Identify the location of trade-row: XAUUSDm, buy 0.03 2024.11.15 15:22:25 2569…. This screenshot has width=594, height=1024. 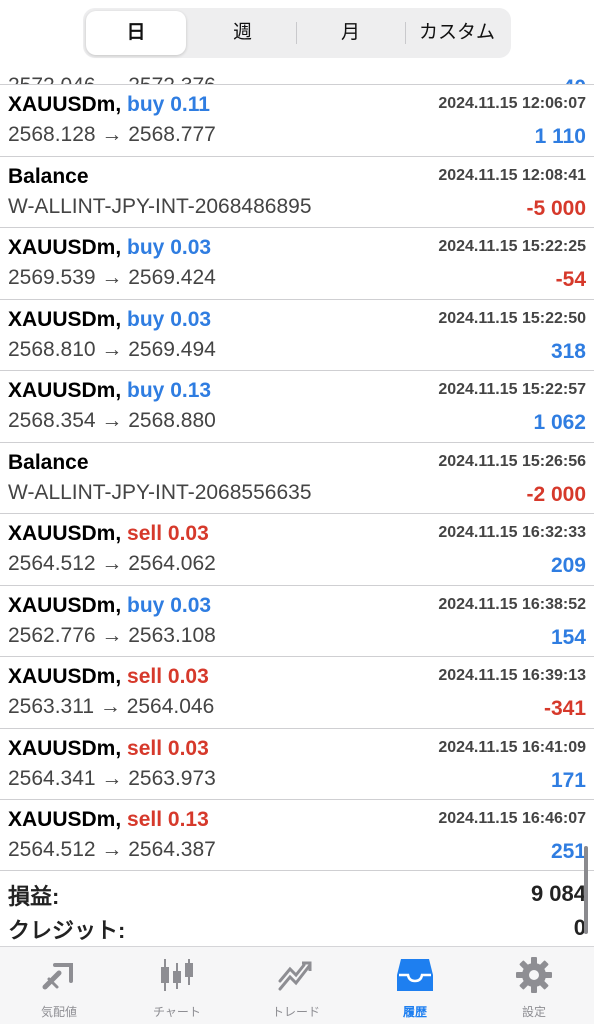
(297, 263).